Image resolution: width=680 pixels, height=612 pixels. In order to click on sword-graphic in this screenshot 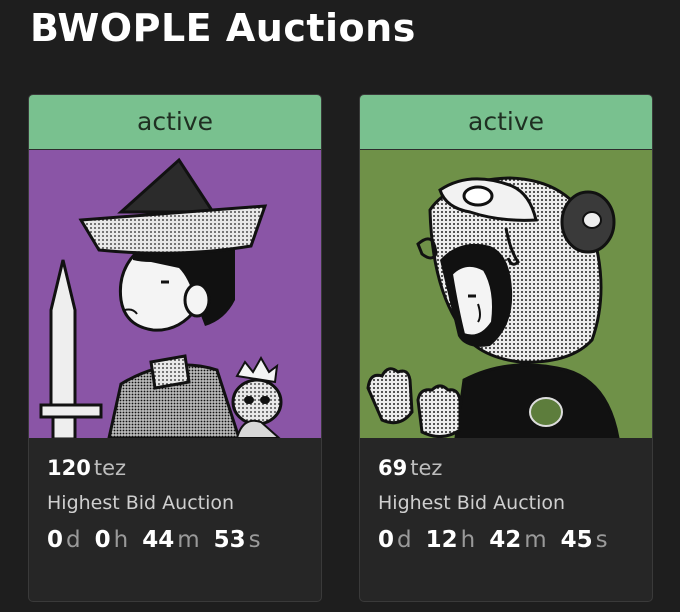, I will do `click(71, 348)`.